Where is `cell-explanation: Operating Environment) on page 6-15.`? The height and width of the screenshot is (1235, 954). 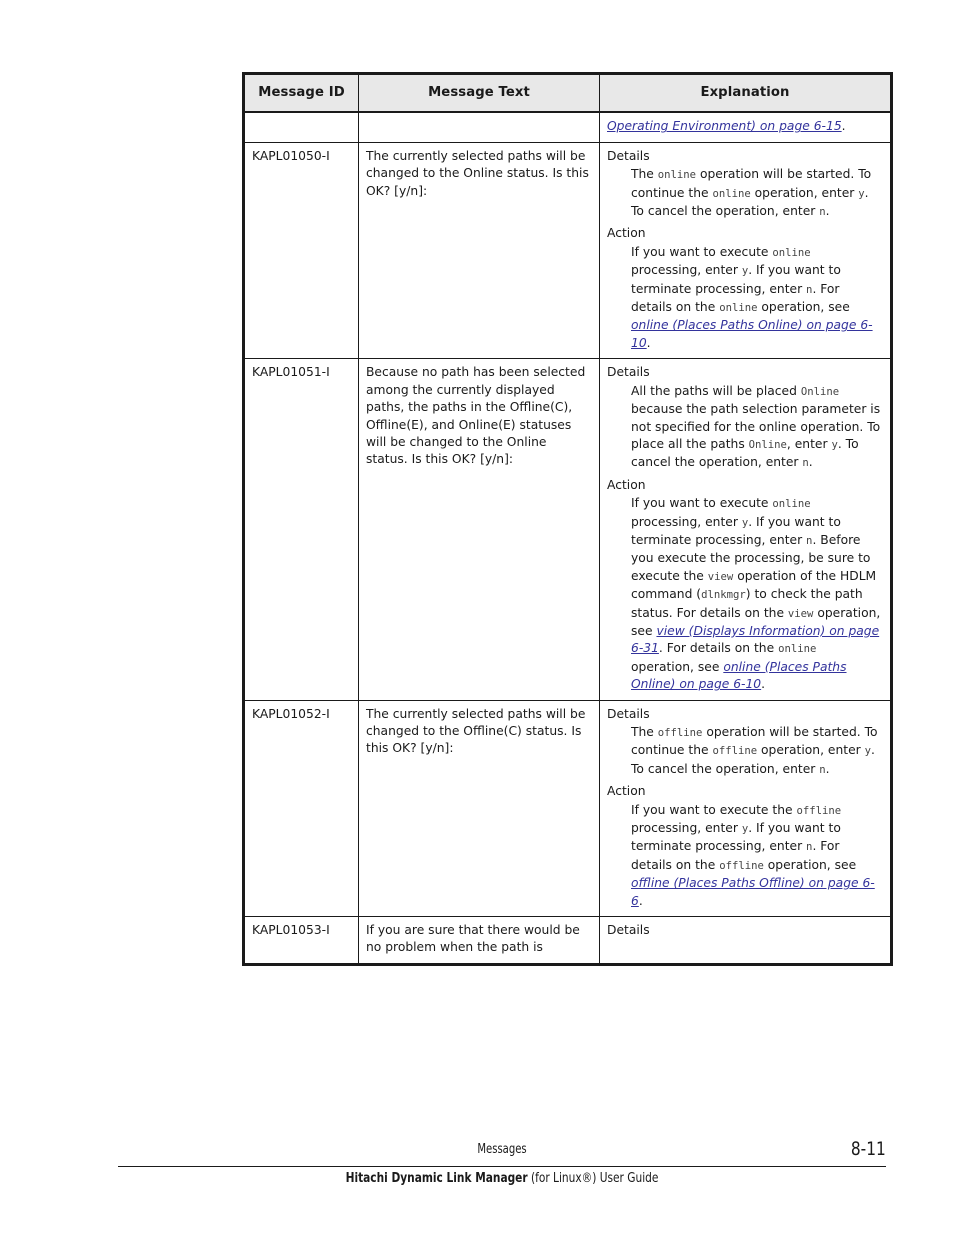
cell-explanation: Operating Environment) on page 6-15. is located at coordinates (745, 127).